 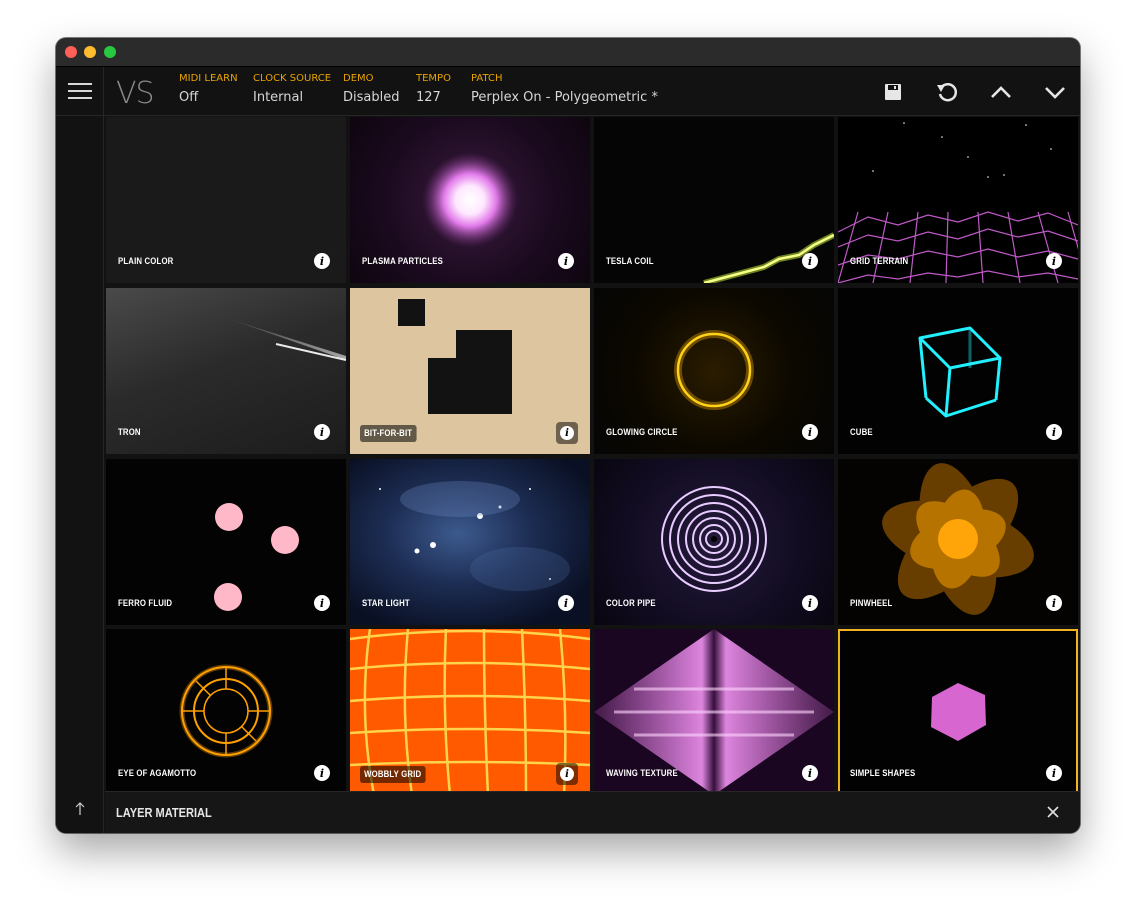 What do you see at coordinates (568, 52) in the screenshot?
I see `title-bar` at bounding box center [568, 52].